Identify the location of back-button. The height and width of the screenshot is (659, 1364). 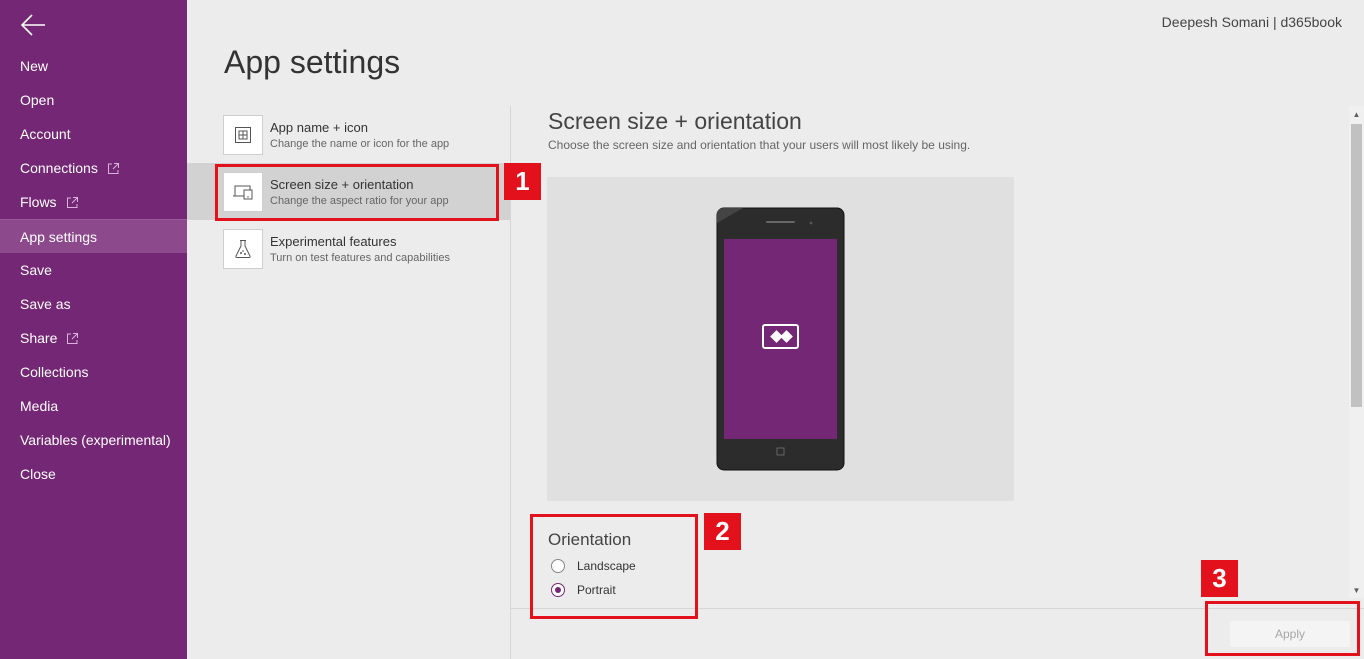
(33, 25).